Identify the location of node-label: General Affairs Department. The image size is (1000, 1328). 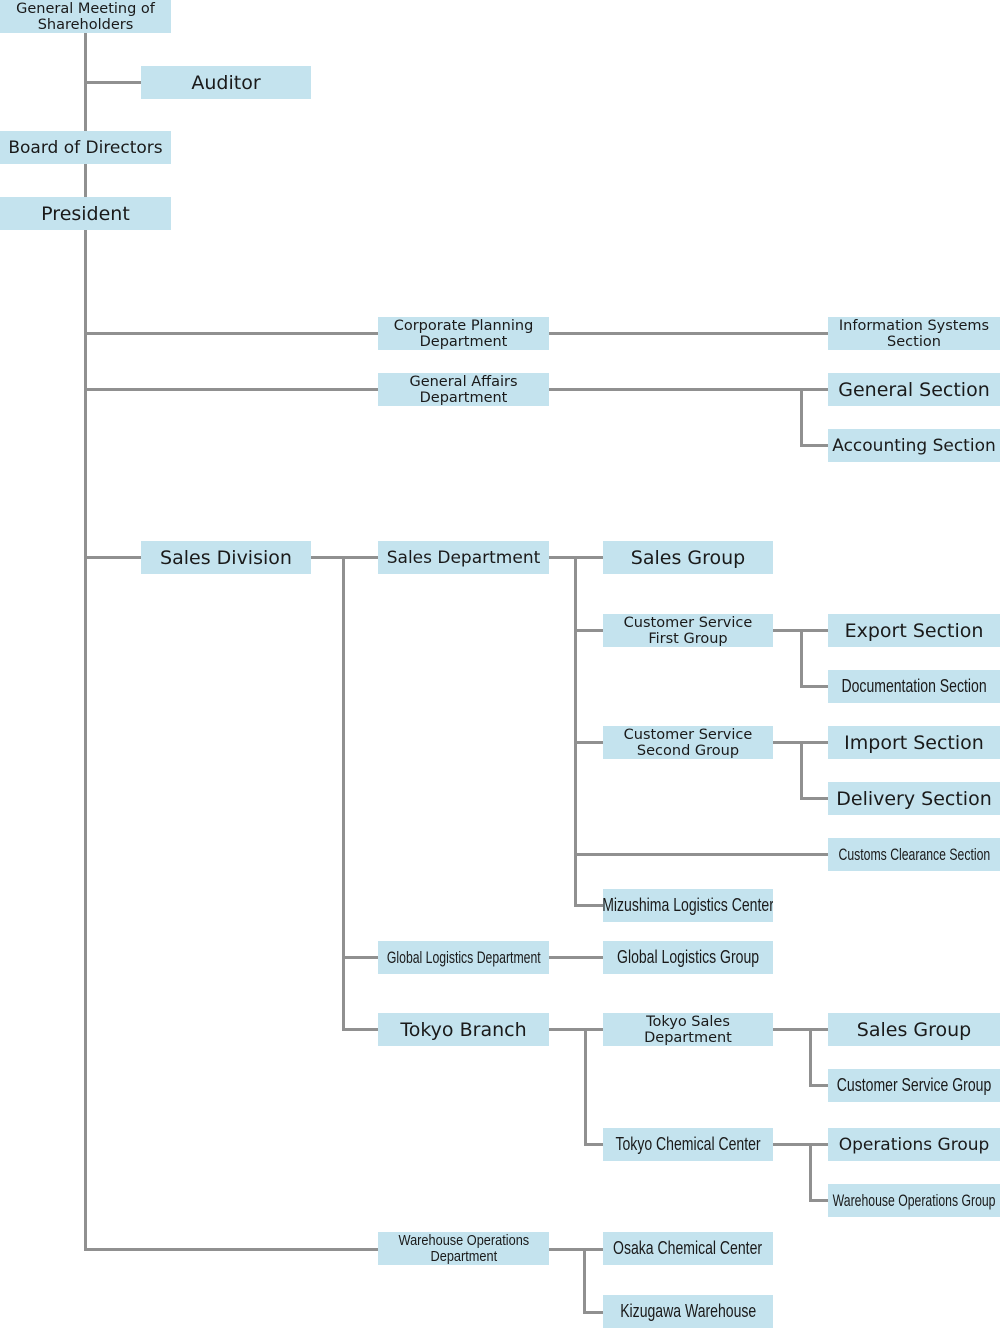
(463, 389).